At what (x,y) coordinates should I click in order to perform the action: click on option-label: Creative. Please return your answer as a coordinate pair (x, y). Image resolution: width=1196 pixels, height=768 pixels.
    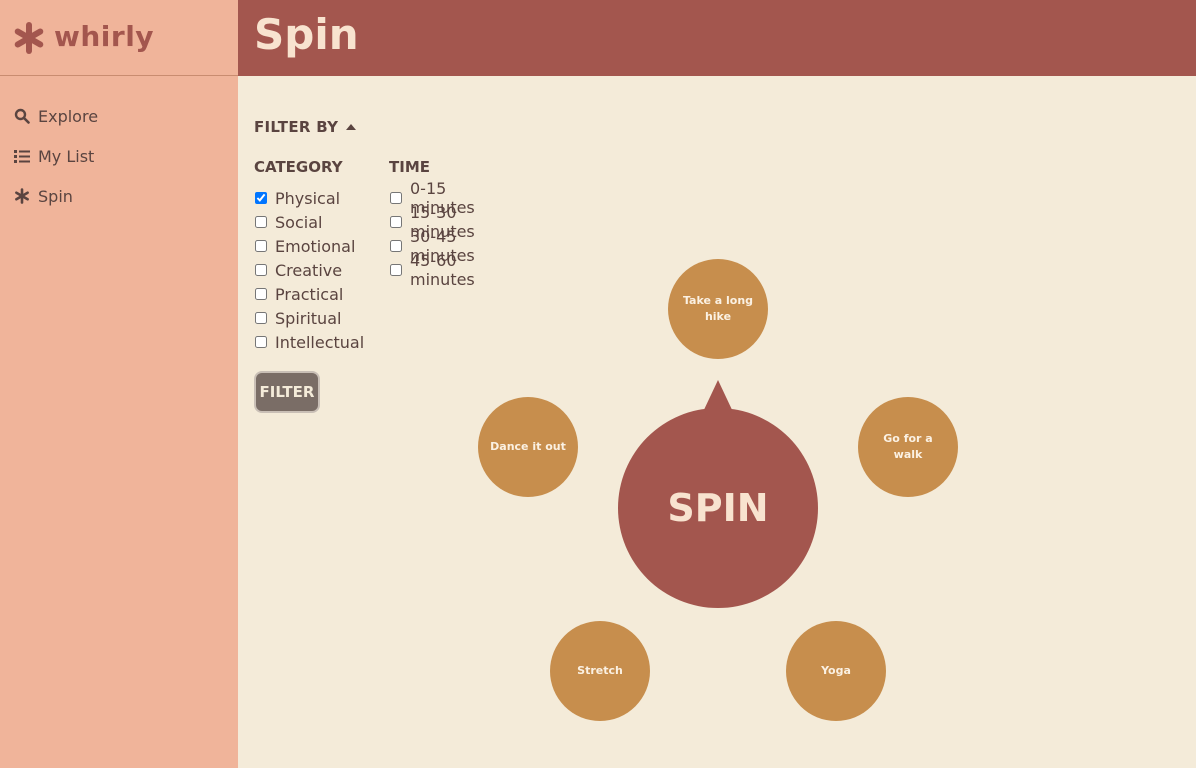
    Looking at the image, I should click on (309, 270).